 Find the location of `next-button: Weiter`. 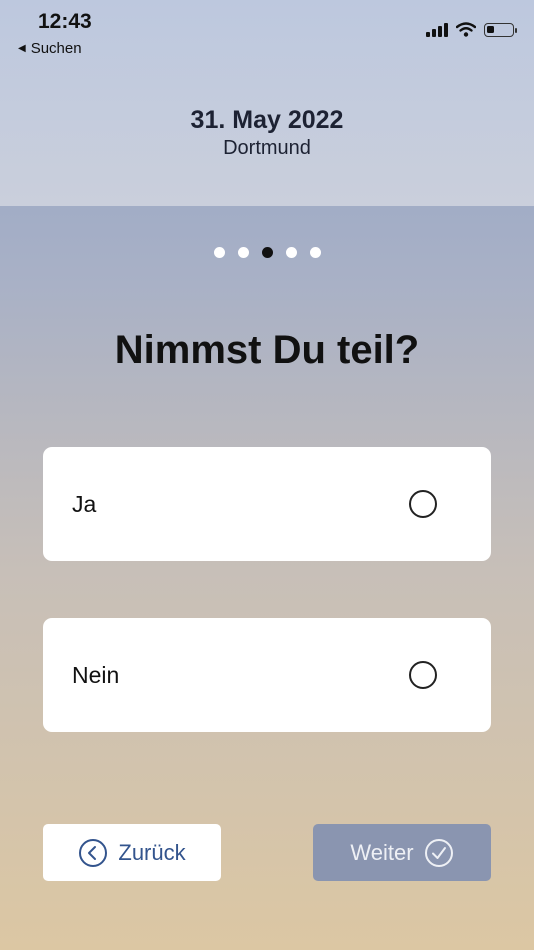

next-button: Weiter is located at coordinates (402, 852).